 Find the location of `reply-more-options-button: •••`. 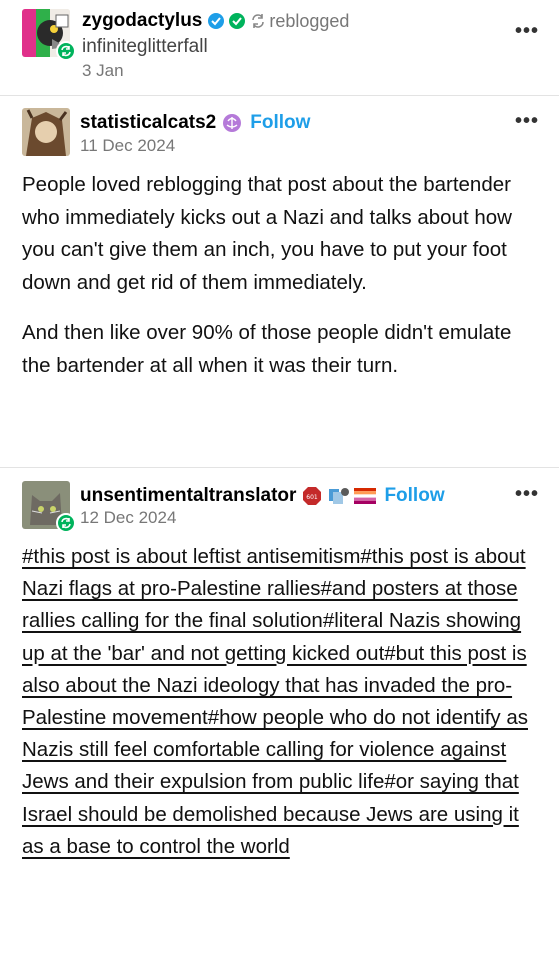

reply-more-options-button: ••• is located at coordinates (527, 494).